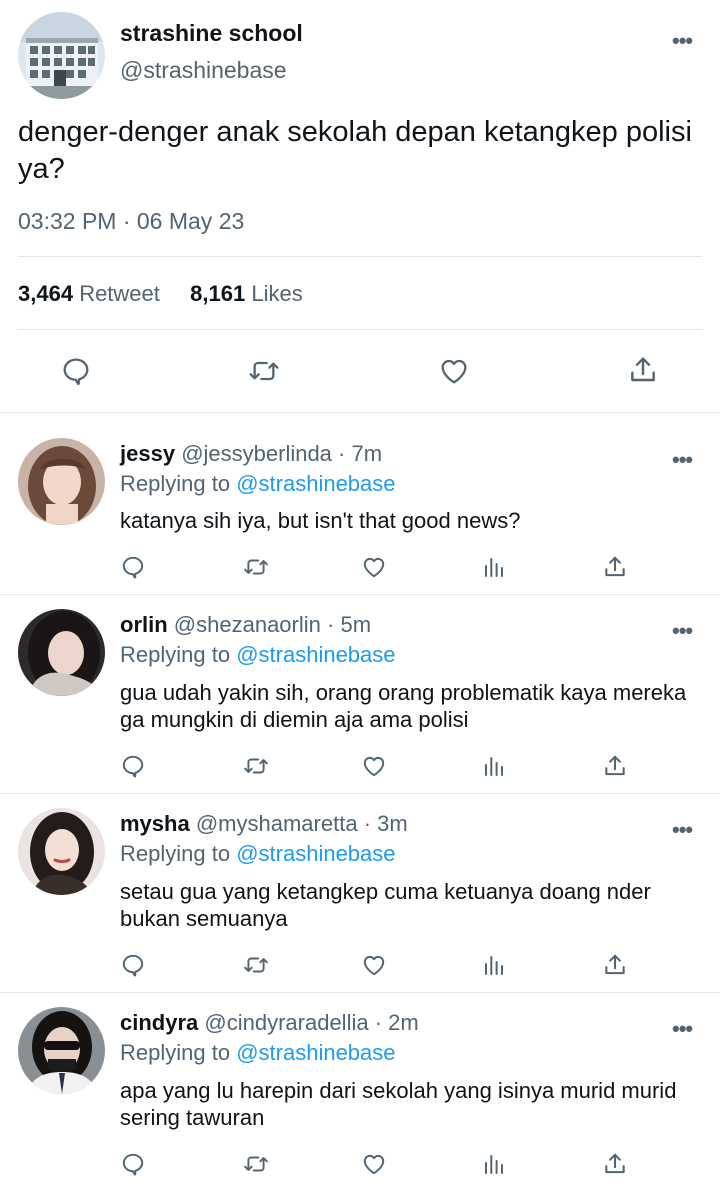  I want to click on author-handle: @strashinebase, so click(203, 70).